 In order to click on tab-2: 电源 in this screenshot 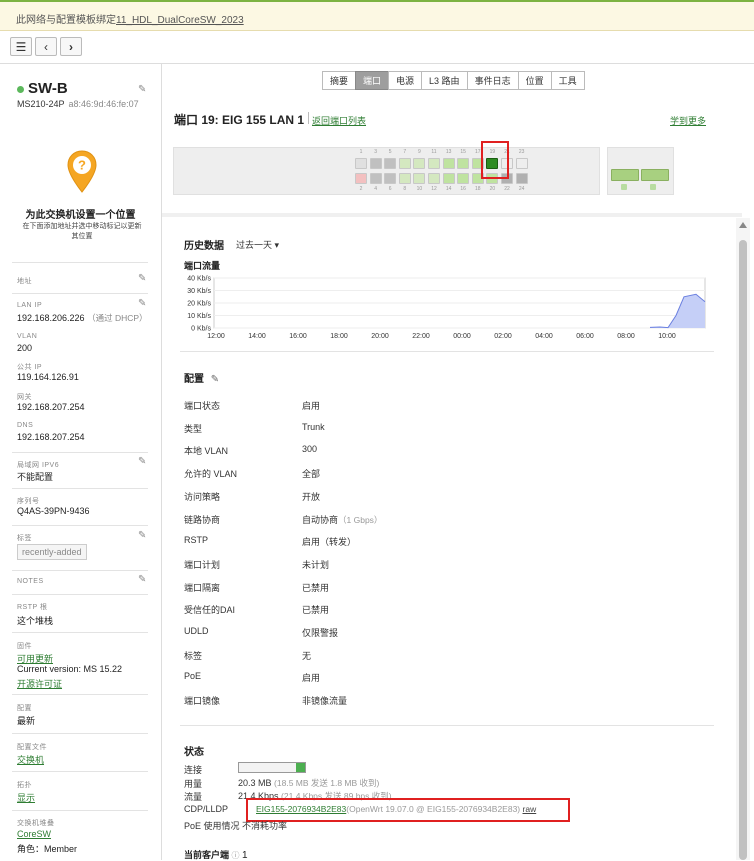, I will do `click(405, 80)`.